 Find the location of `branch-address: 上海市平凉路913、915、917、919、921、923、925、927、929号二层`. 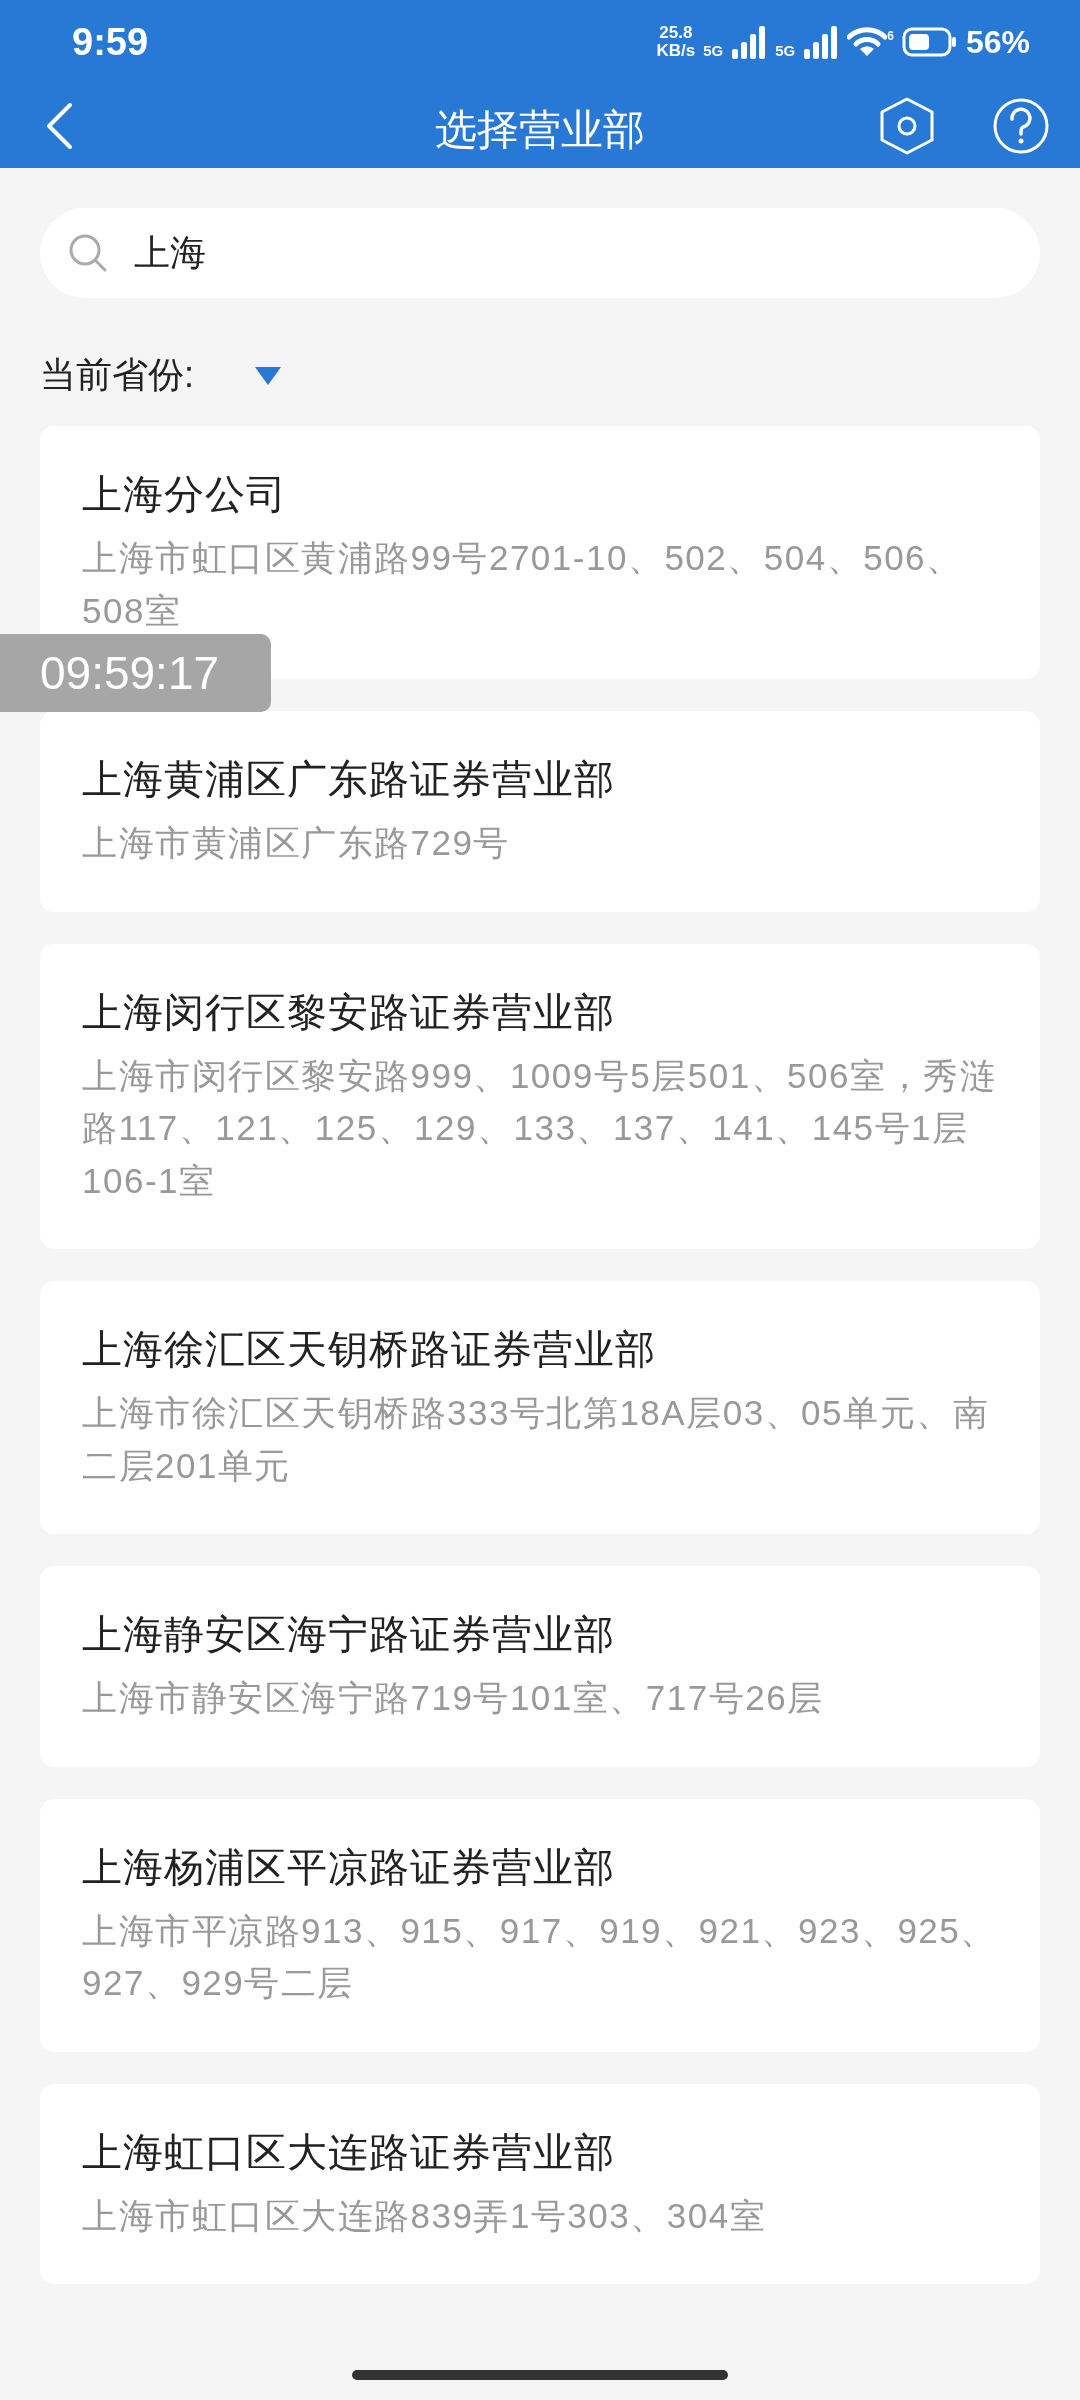

branch-address: 上海市平凉路913、915、917、919、921、923、925、927、929号二层 is located at coordinates (540, 1956).